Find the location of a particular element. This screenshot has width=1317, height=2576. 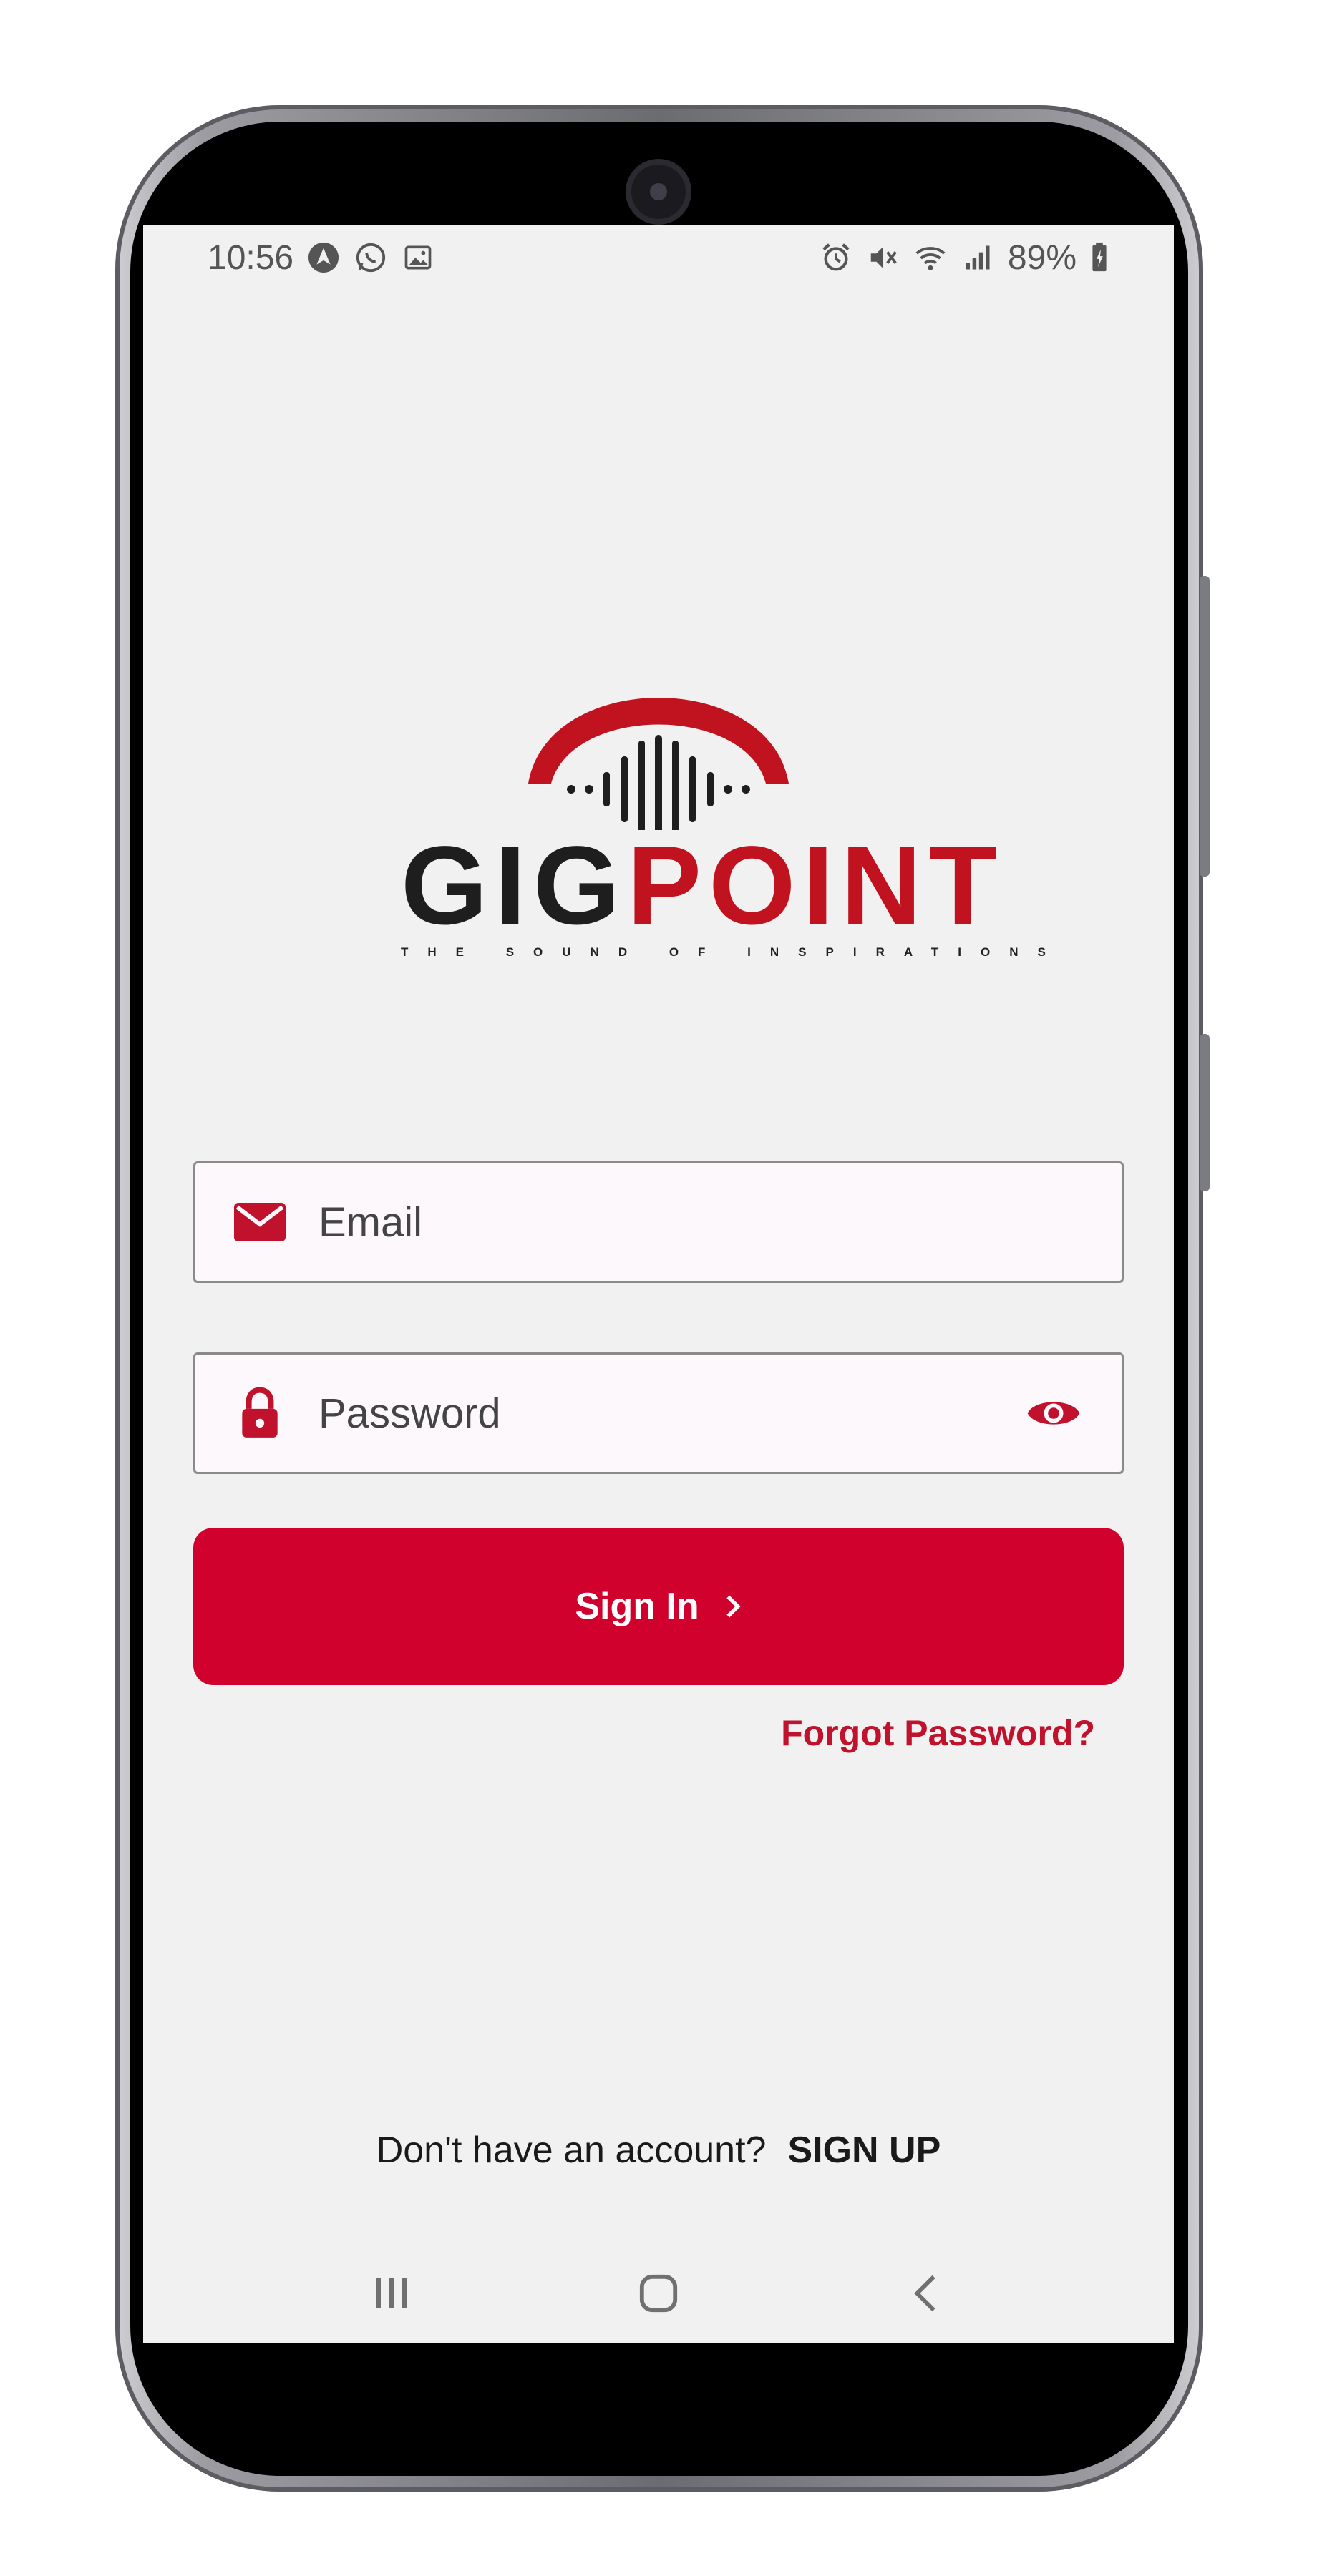

sign-in-label: Sign In is located at coordinates (637, 1606).